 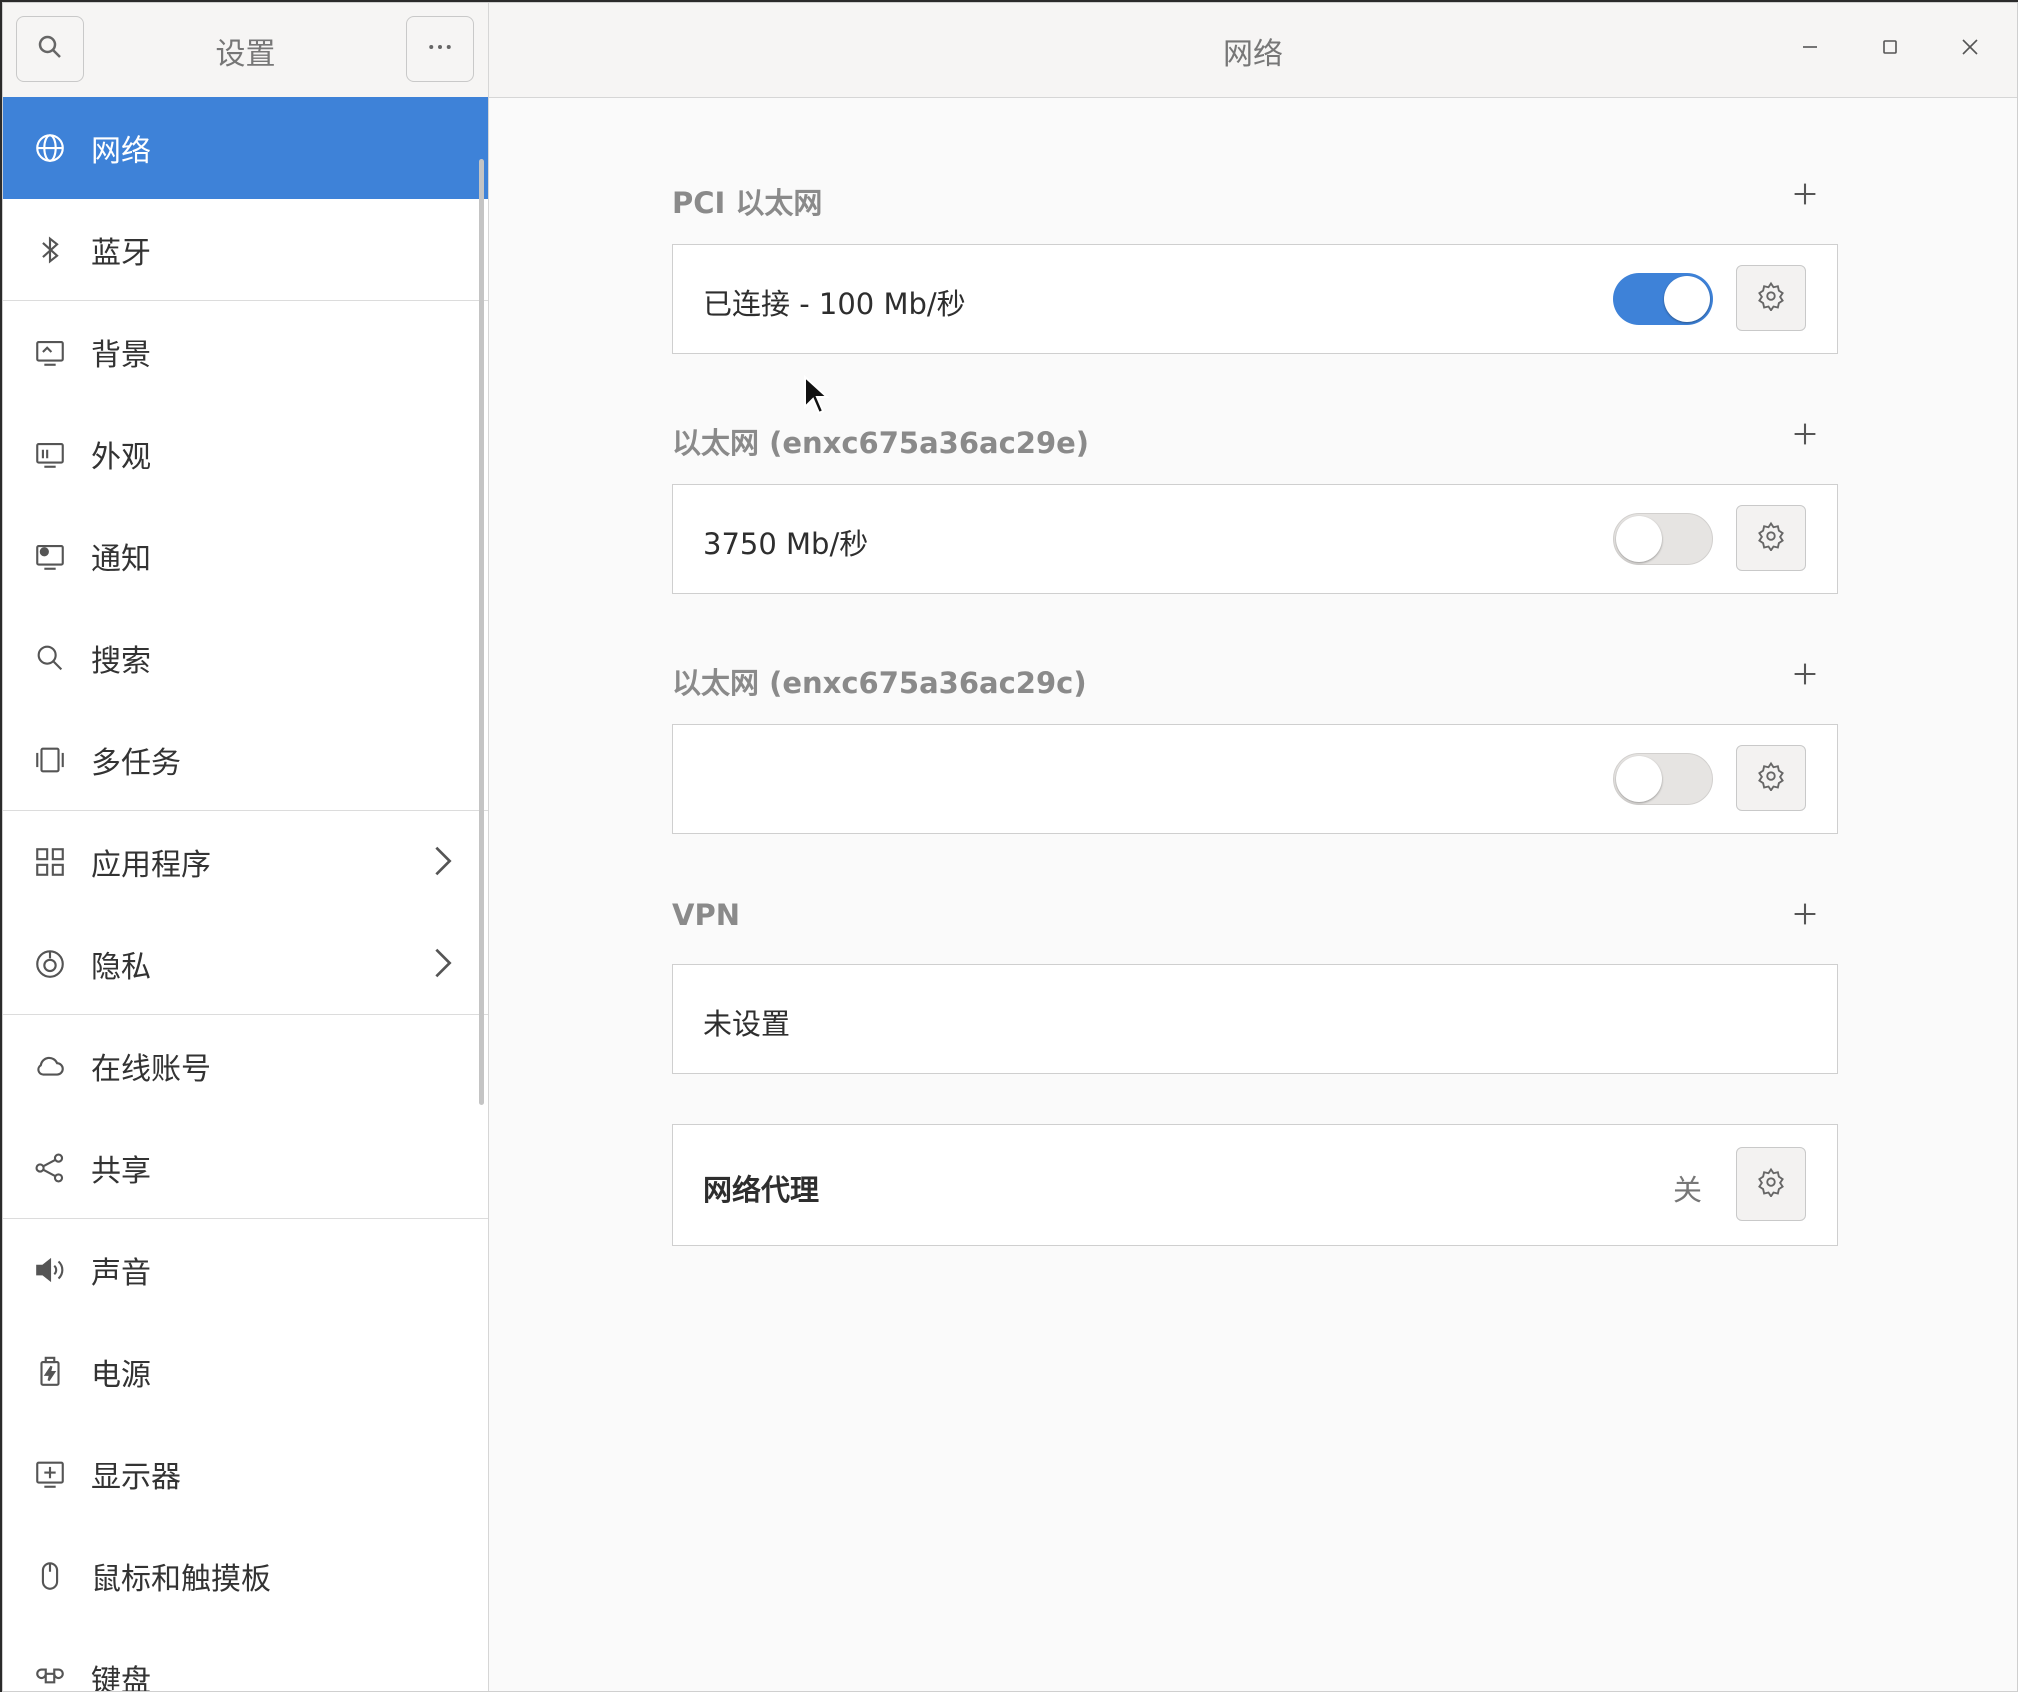 I want to click on sidebar-item-notifications: 通知, so click(x=245, y=556).